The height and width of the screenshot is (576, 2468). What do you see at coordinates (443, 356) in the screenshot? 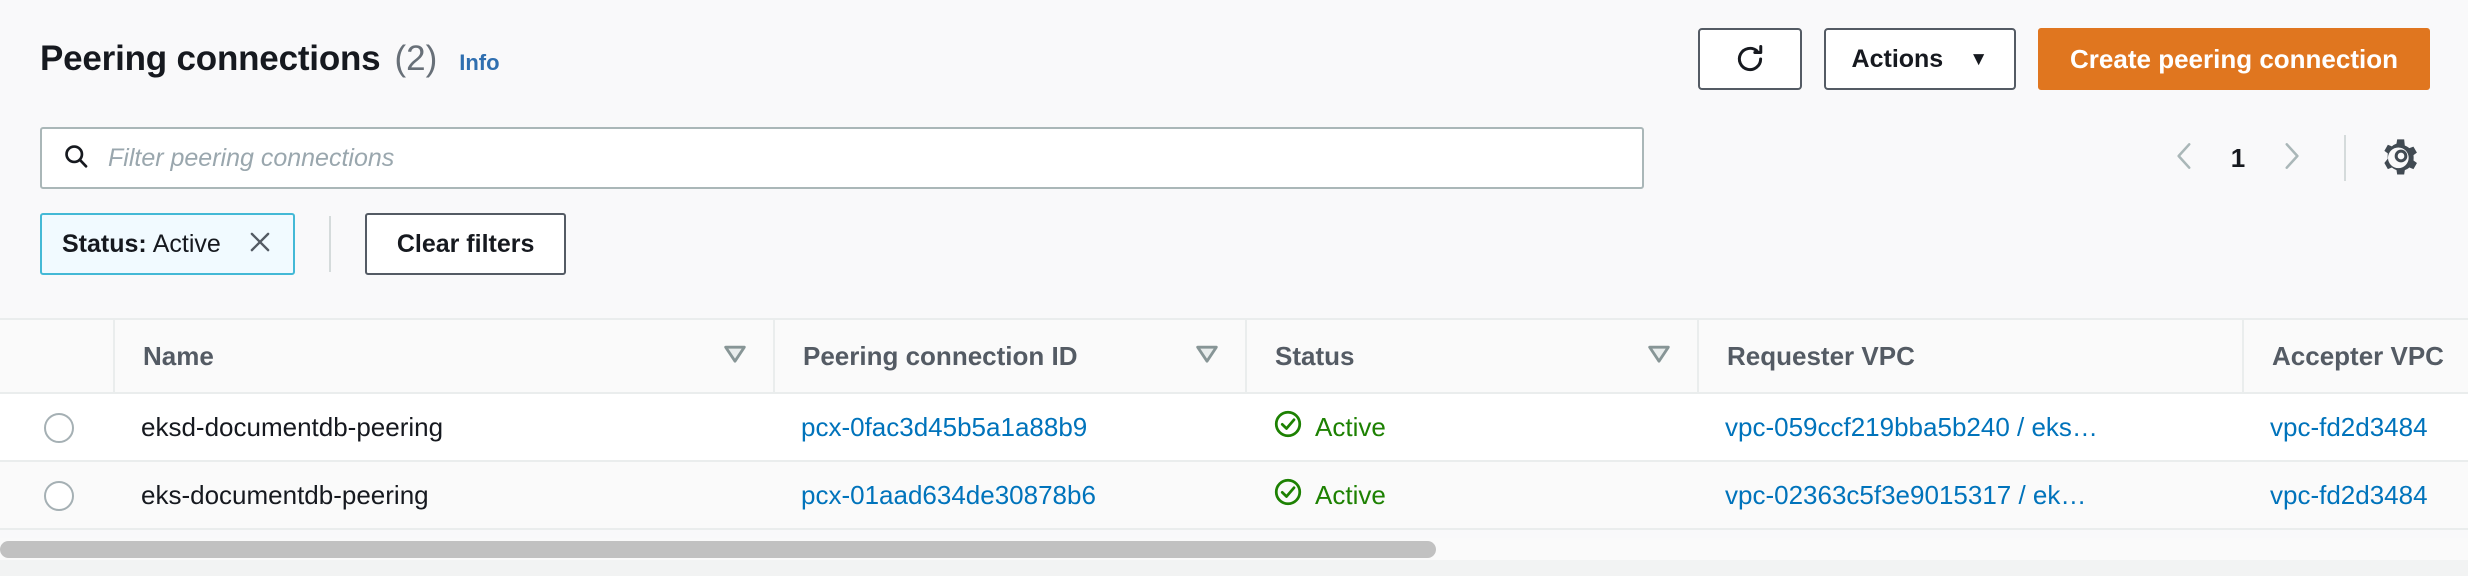
I see `column-header-name: Name` at bounding box center [443, 356].